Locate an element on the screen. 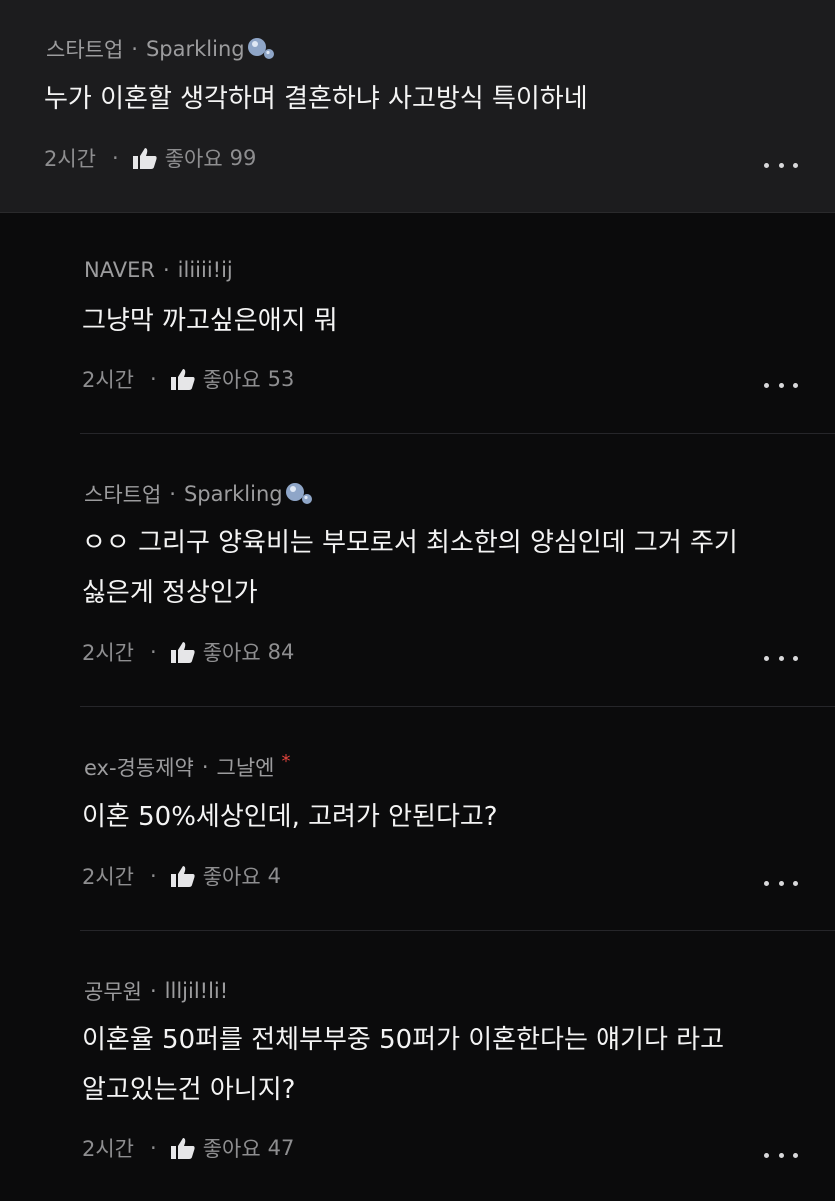  comment-footer: 2시간 · 좋아요 53 is located at coordinates (188, 379).